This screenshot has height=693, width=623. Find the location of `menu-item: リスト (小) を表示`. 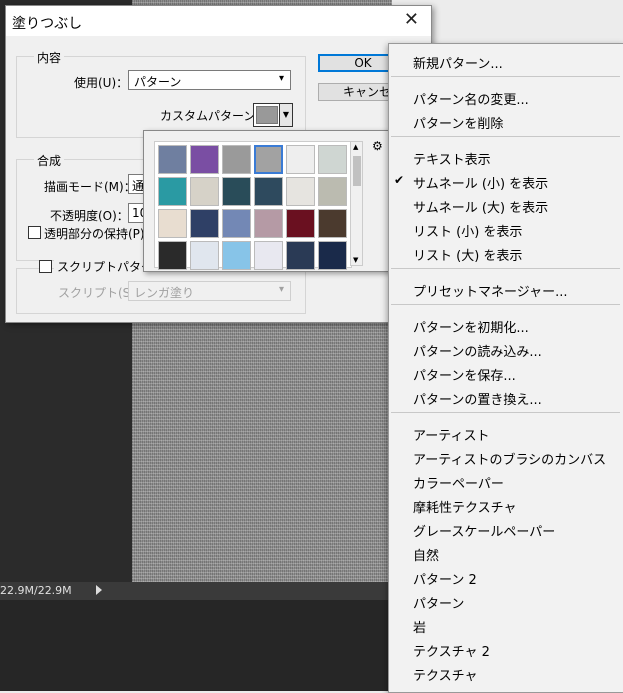

menu-item: リスト (小) を表示 is located at coordinates (506, 230).